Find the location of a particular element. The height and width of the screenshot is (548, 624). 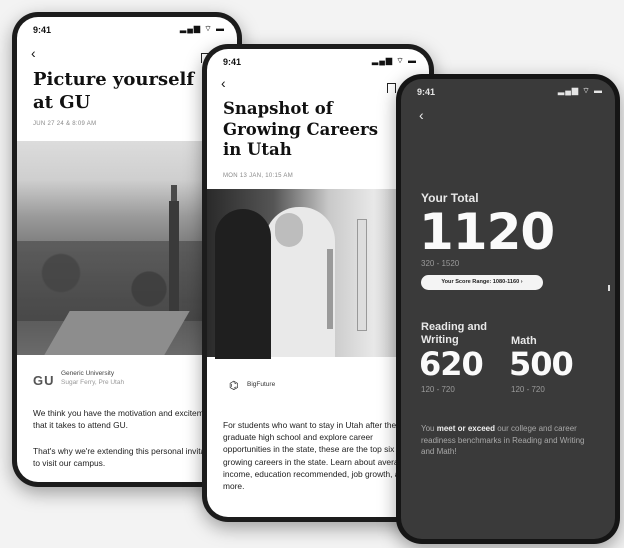

scroll-indicator is located at coordinates (609, 288).